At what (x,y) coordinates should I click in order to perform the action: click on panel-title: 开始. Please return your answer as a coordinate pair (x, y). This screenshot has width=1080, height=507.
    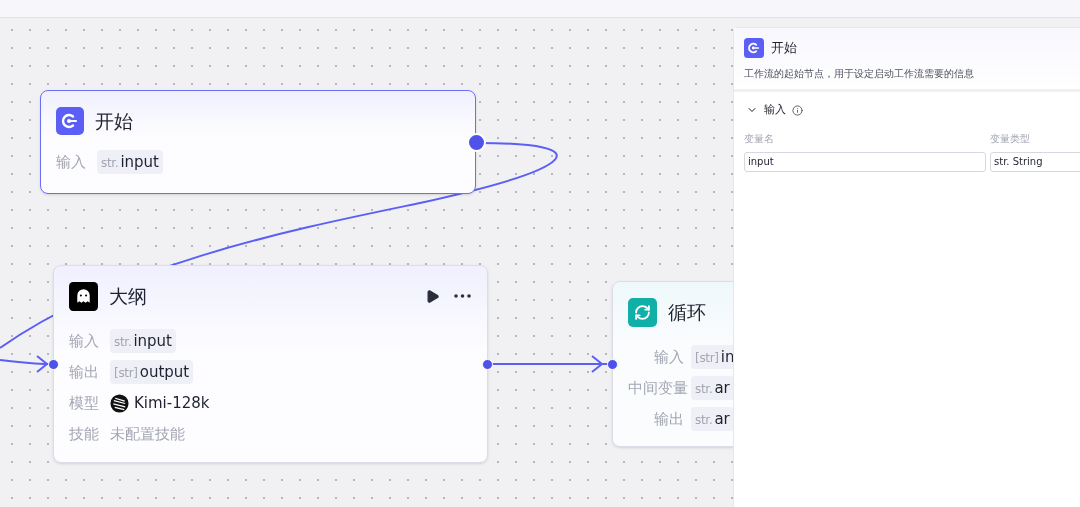
    Looking at the image, I should click on (784, 48).